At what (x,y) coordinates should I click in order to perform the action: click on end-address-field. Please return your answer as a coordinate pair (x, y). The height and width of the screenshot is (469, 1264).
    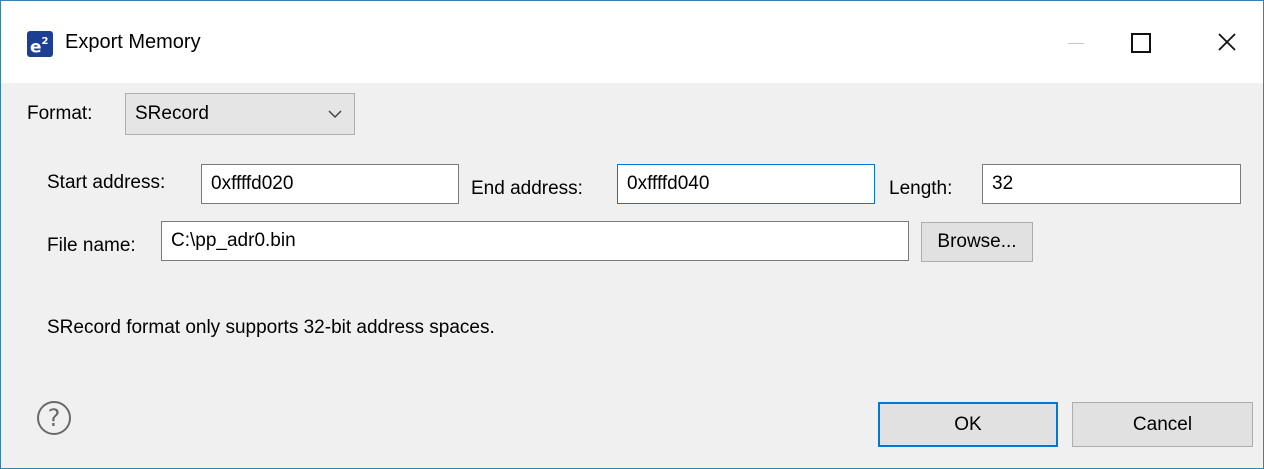
    Looking at the image, I should click on (746, 184).